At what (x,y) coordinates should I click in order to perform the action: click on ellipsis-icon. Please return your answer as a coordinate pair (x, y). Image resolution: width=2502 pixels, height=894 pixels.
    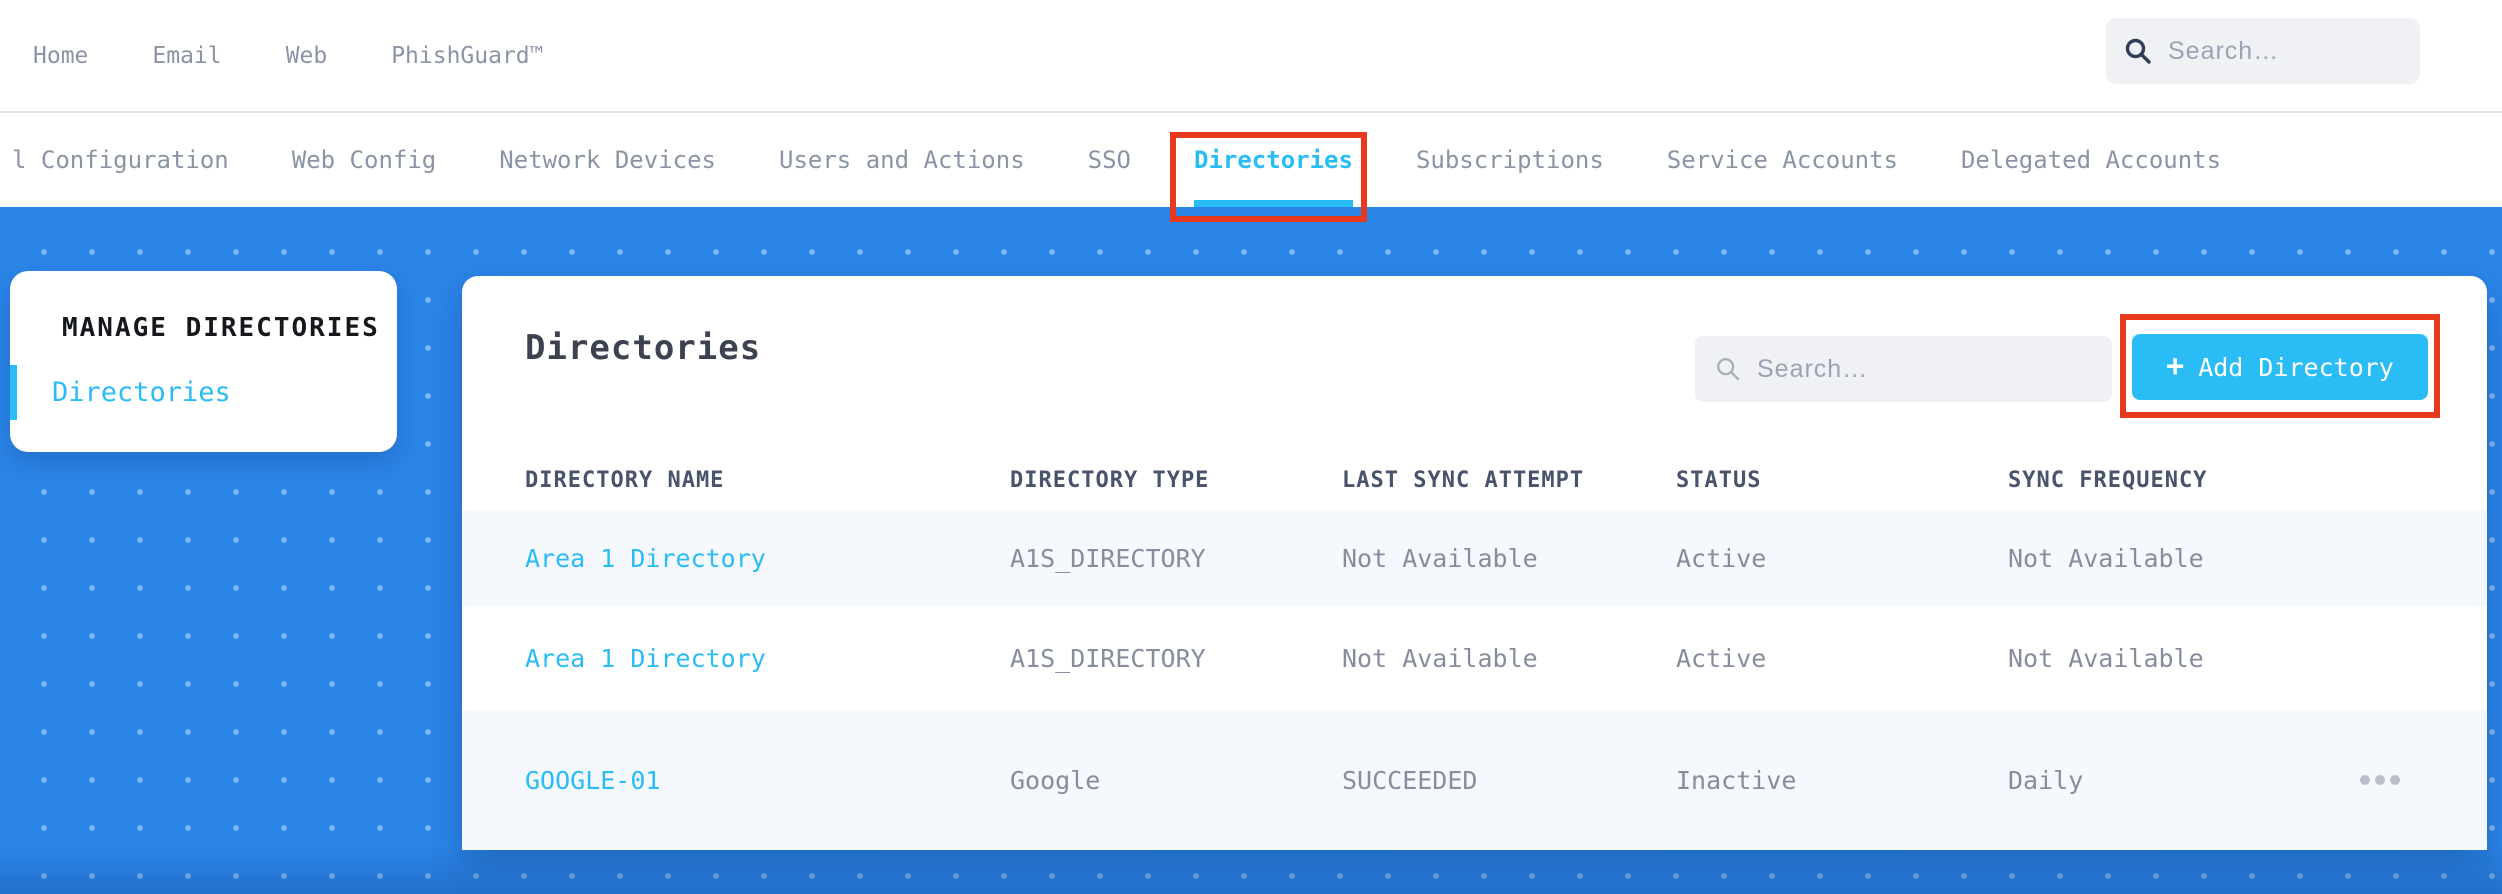
    Looking at the image, I should click on (2365, 780).